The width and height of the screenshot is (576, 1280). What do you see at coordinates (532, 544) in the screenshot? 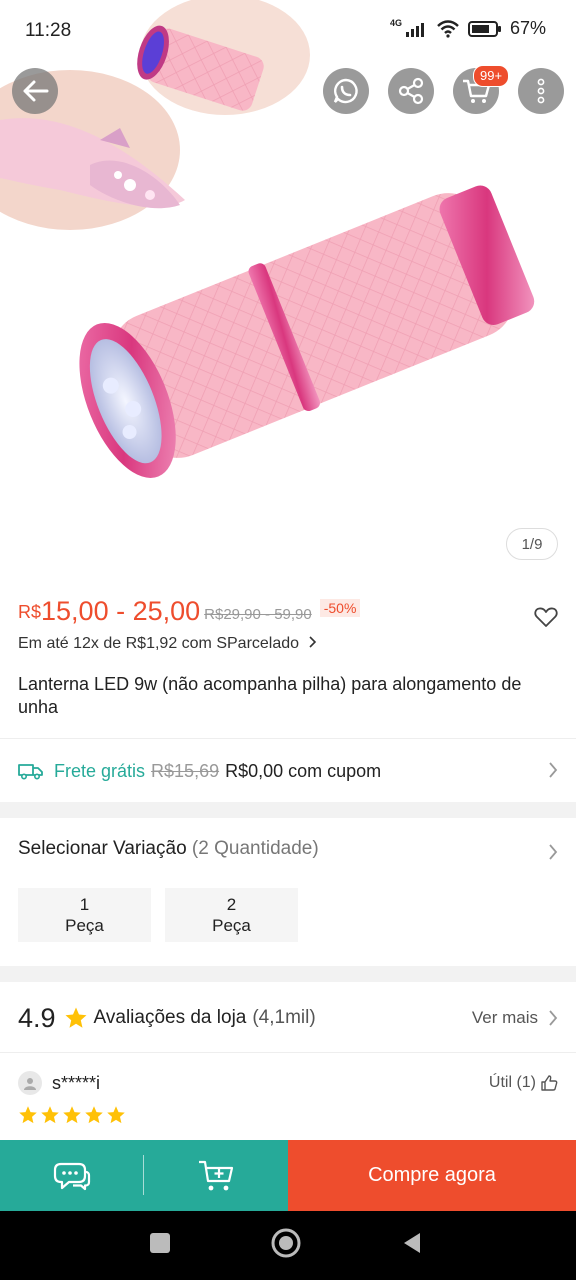
I see `image-counter: 1/9` at bounding box center [532, 544].